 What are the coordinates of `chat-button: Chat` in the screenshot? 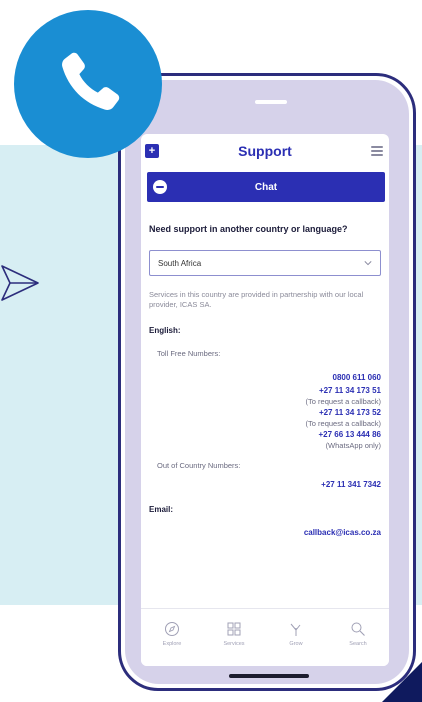 It's located at (266, 187).